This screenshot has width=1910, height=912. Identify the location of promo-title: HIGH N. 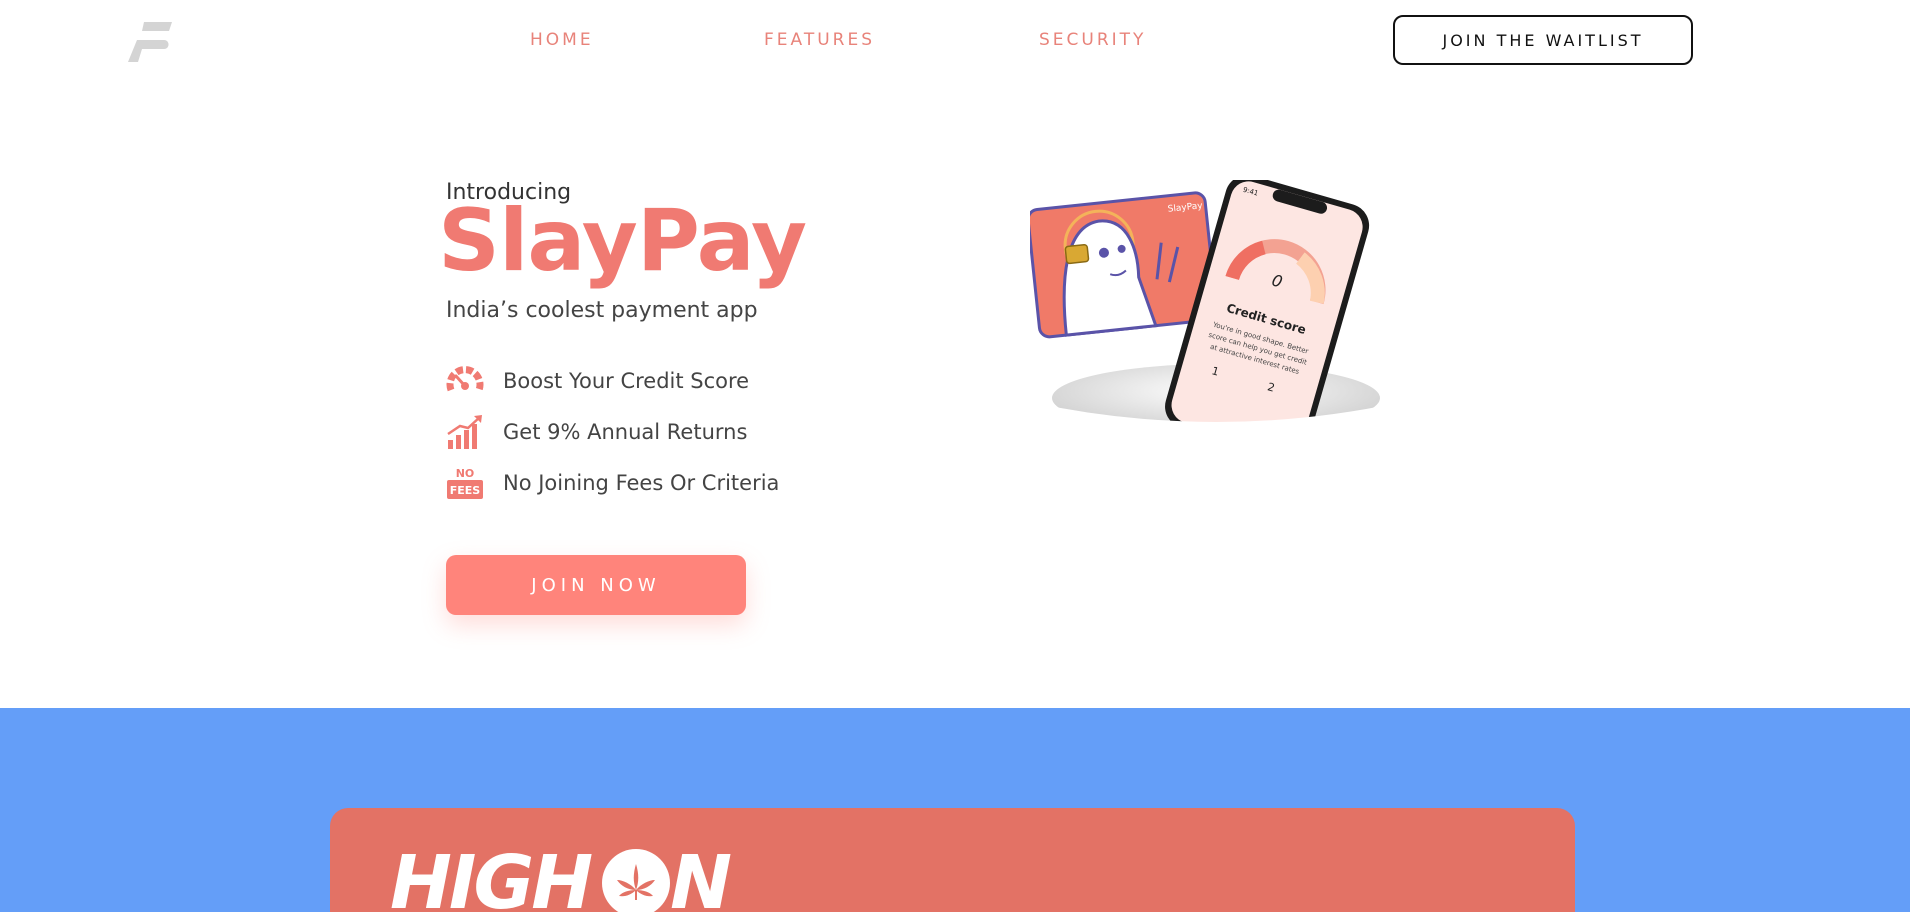
(561, 876).